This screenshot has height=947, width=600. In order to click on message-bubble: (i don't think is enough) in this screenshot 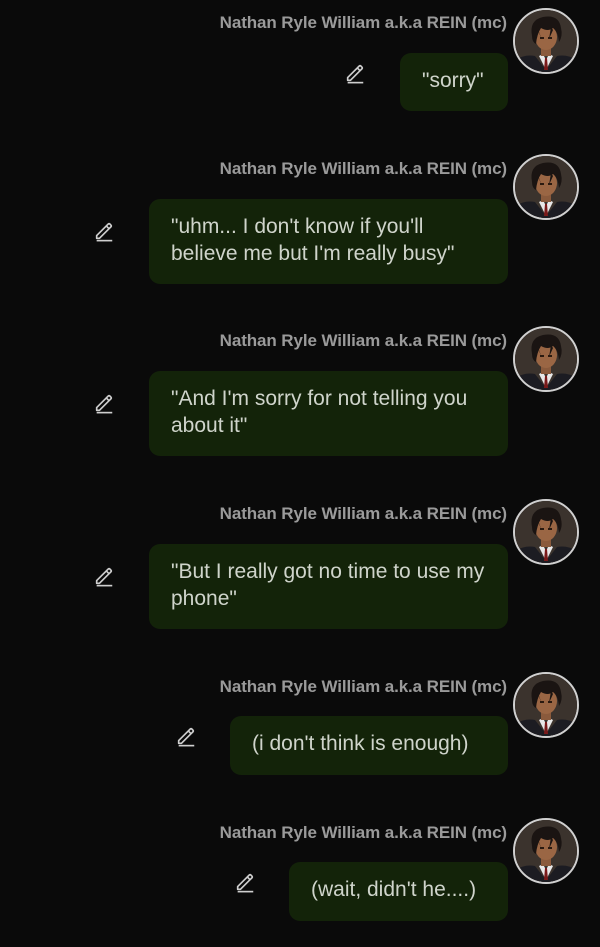, I will do `click(369, 745)`.